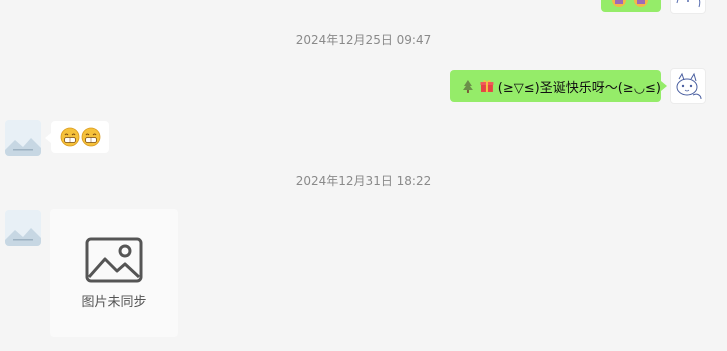  I want to click on emoji-icon, so click(630, 3).